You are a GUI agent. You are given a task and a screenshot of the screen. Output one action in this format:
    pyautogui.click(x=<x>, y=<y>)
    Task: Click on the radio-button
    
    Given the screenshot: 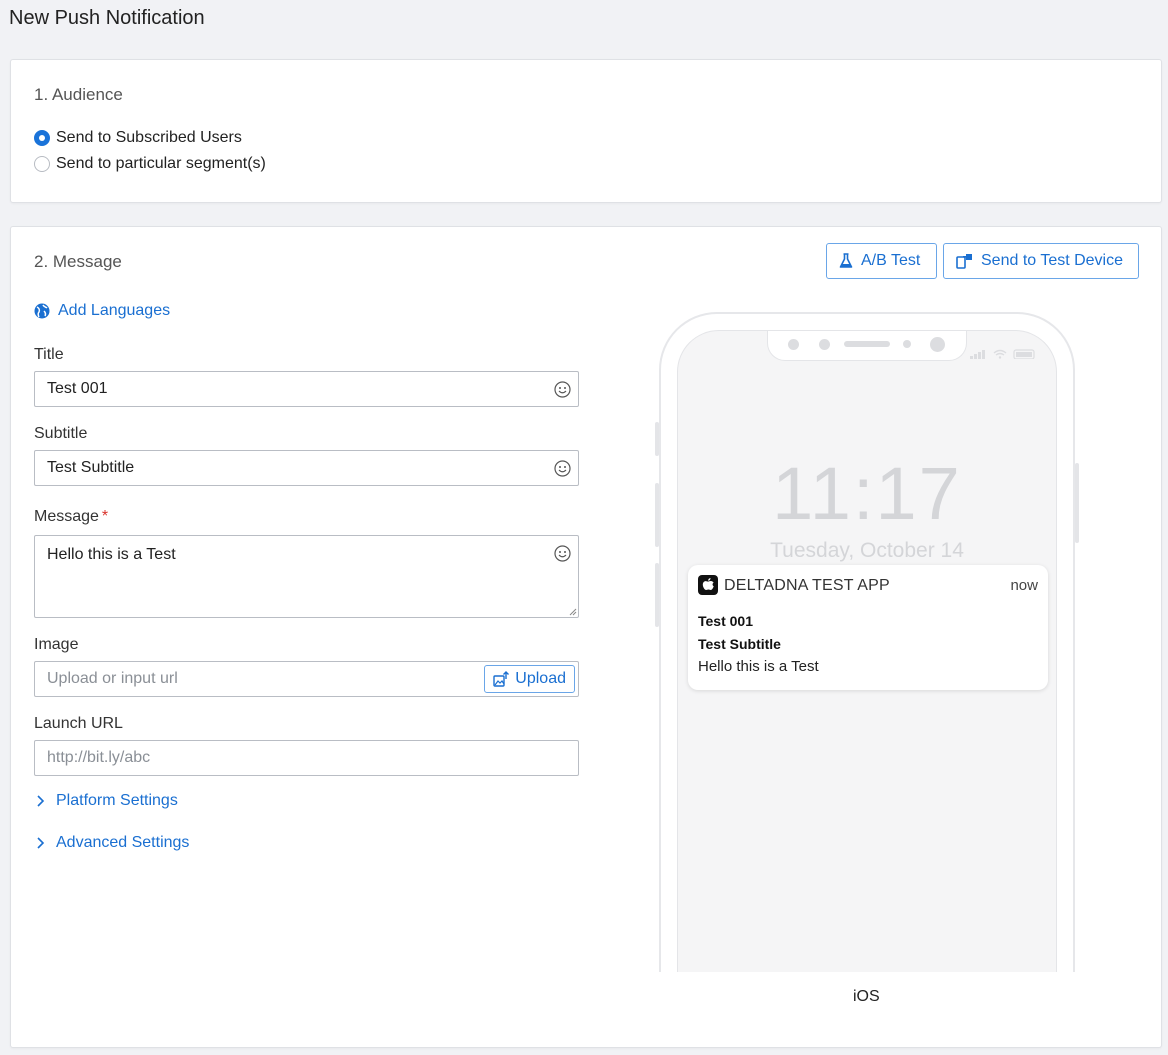 What is the action you would take?
    pyautogui.click(x=42, y=164)
    